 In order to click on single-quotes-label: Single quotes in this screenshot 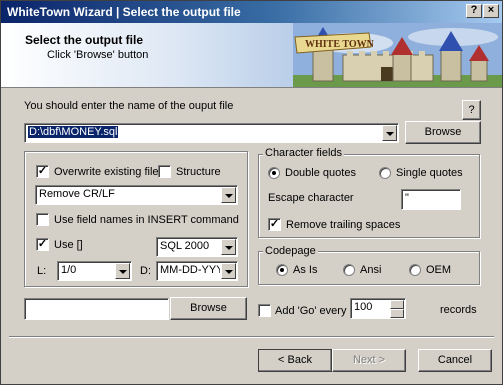, I will do `click(429, 173)`.